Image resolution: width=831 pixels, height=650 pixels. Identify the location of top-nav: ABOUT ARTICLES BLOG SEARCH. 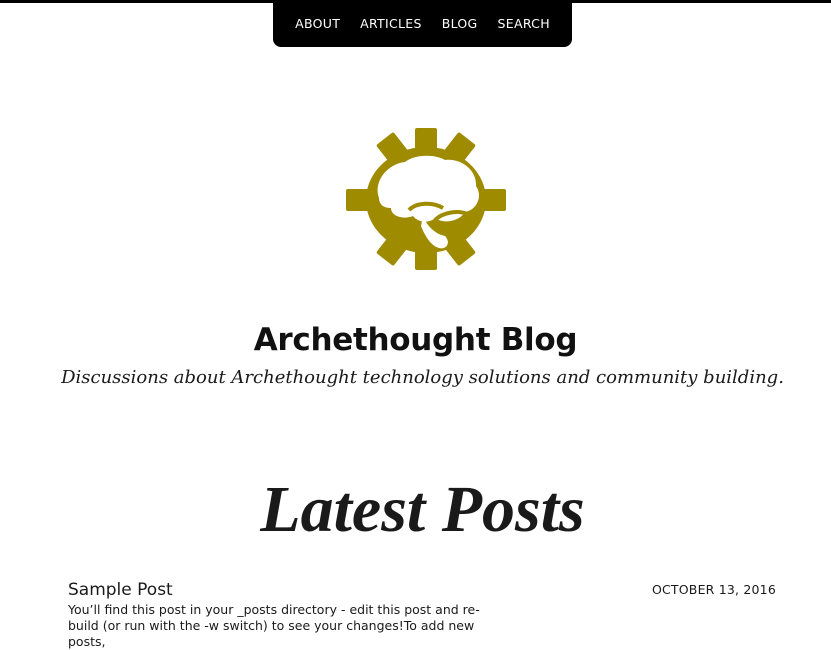
(422, 23).